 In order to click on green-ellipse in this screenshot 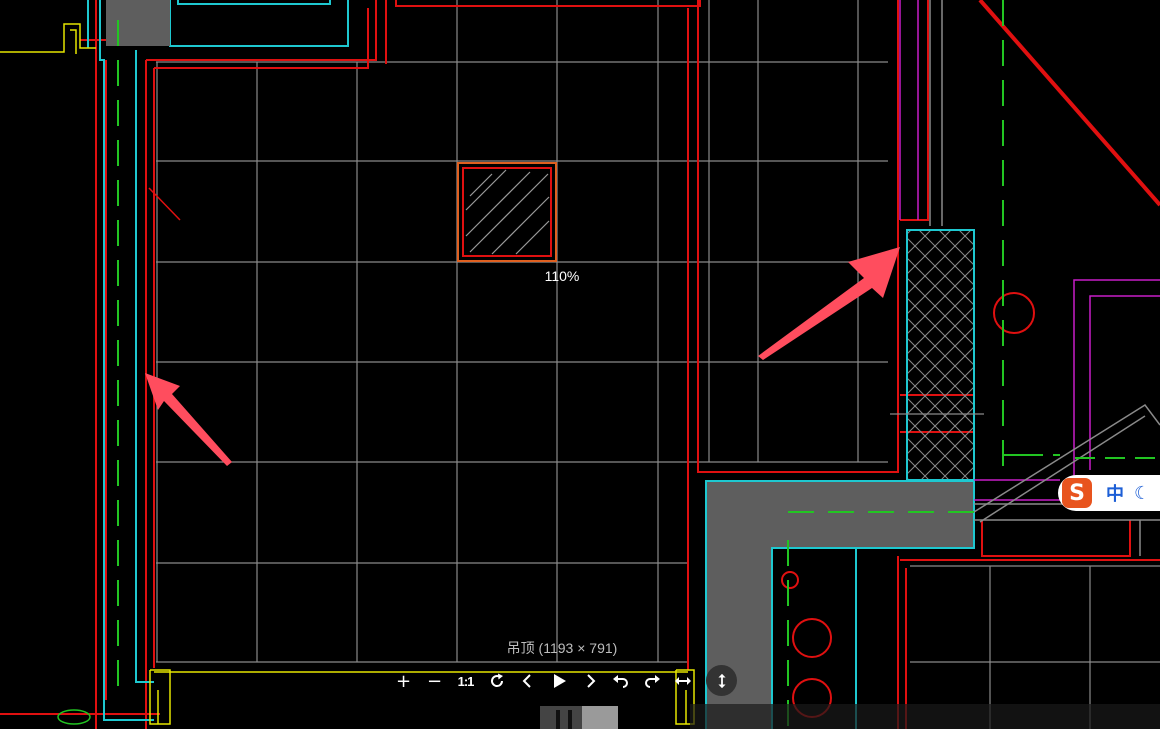, I will do `click(74, 717)`.